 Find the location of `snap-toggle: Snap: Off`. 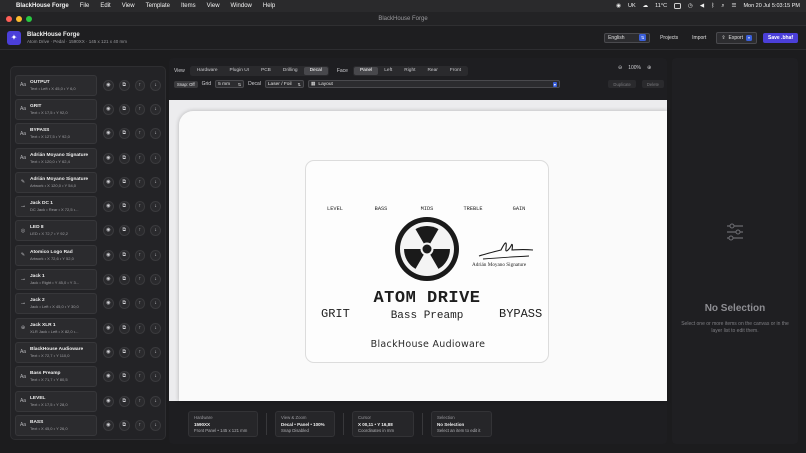

snap-toggle: Snap: Off is located at coordinates (186, 84).